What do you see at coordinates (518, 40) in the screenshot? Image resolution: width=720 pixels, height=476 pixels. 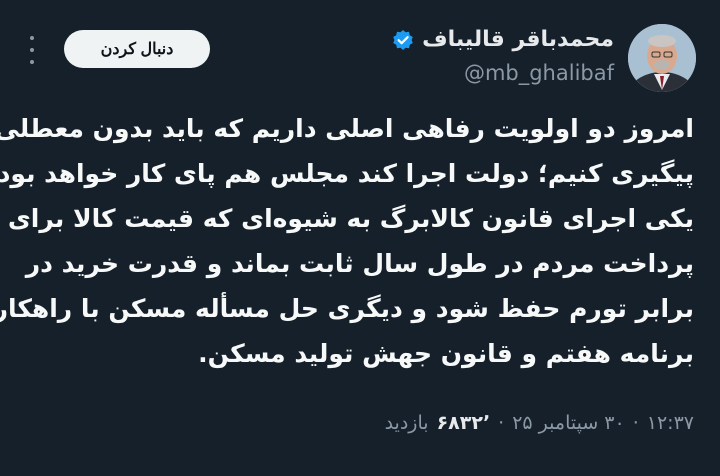 I see `author-display-name: محمدباقر قالیباف` at bounding box center [518, 40].